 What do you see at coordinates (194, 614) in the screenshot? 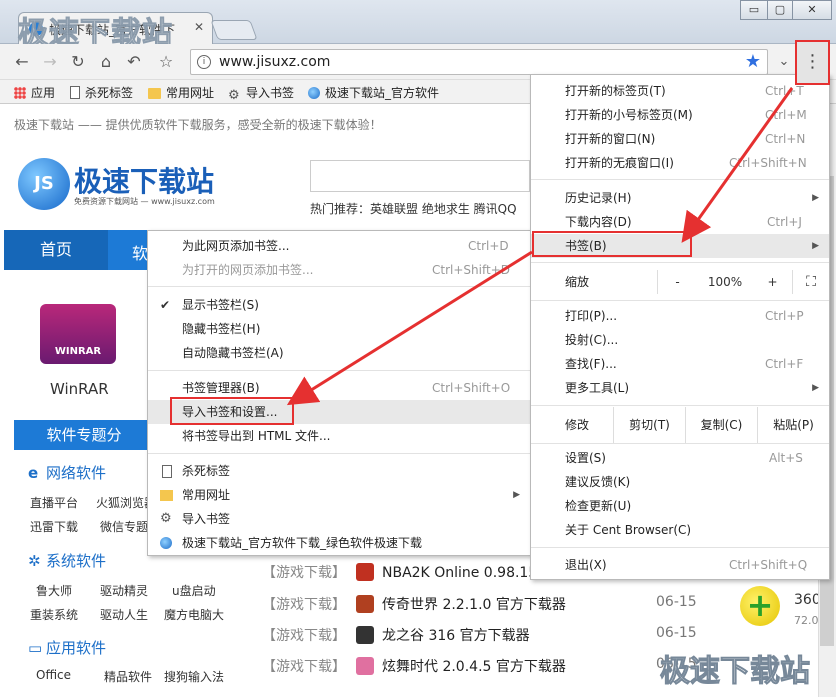
I see `section-link: 魔方电脑大` at bounding box center [194, 614].